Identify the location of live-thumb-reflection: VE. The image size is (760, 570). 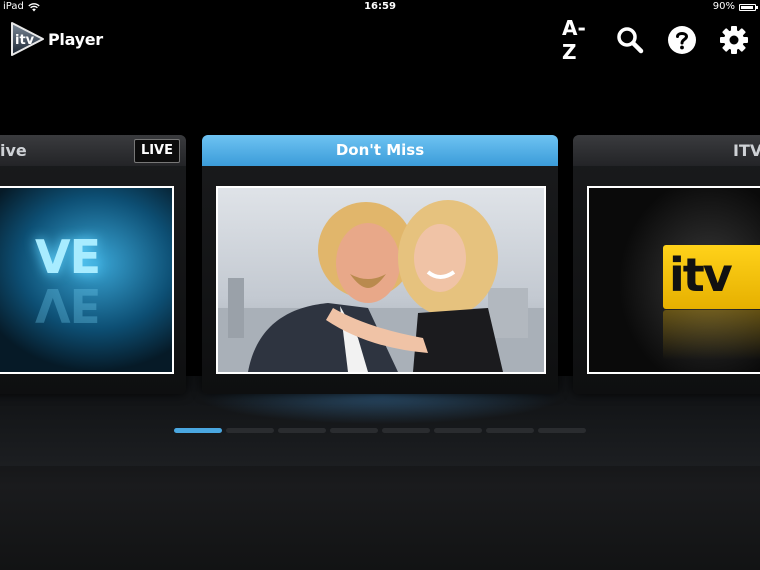
(68, 305).